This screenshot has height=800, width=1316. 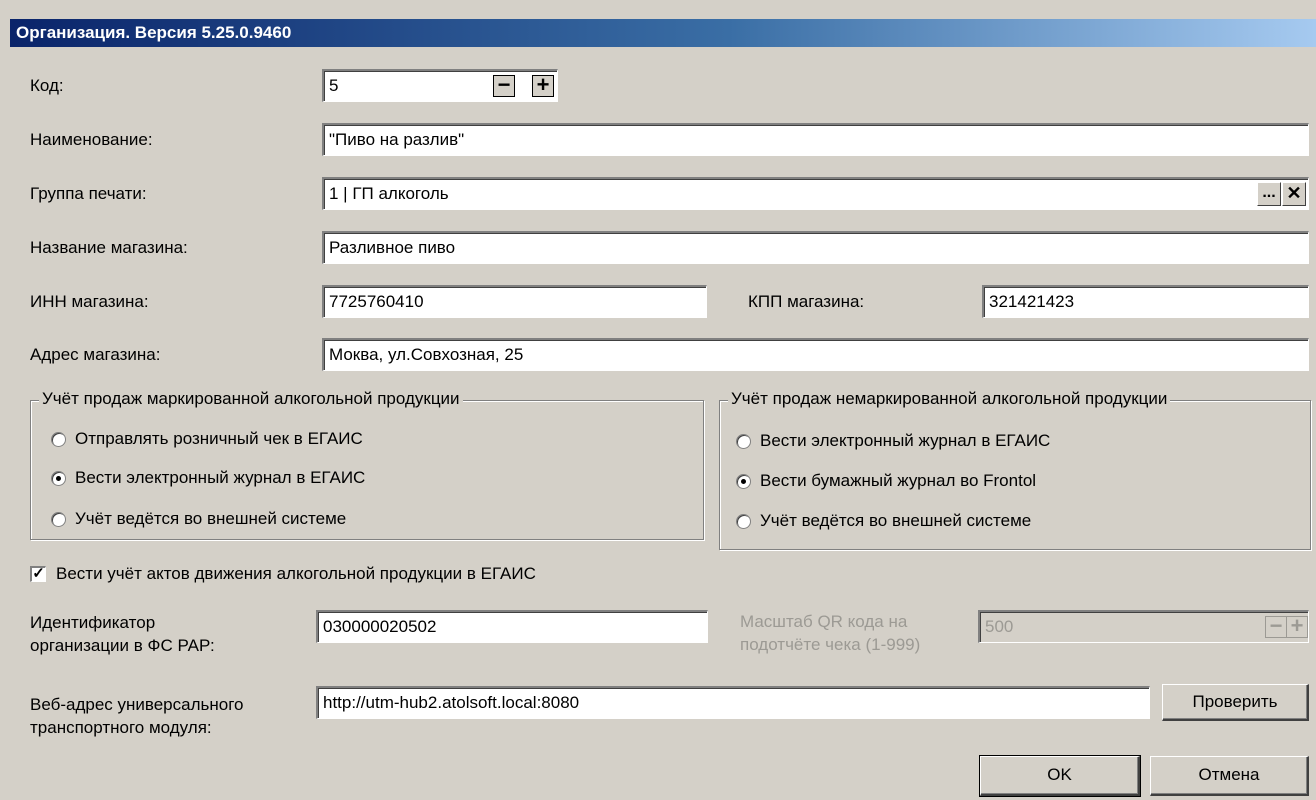 What do you see at coordinates (830, 644) in the screenshot?
I see `qr-scale-label-line2: подотчёте чека (1-999)` at bounding box center [830, 644].